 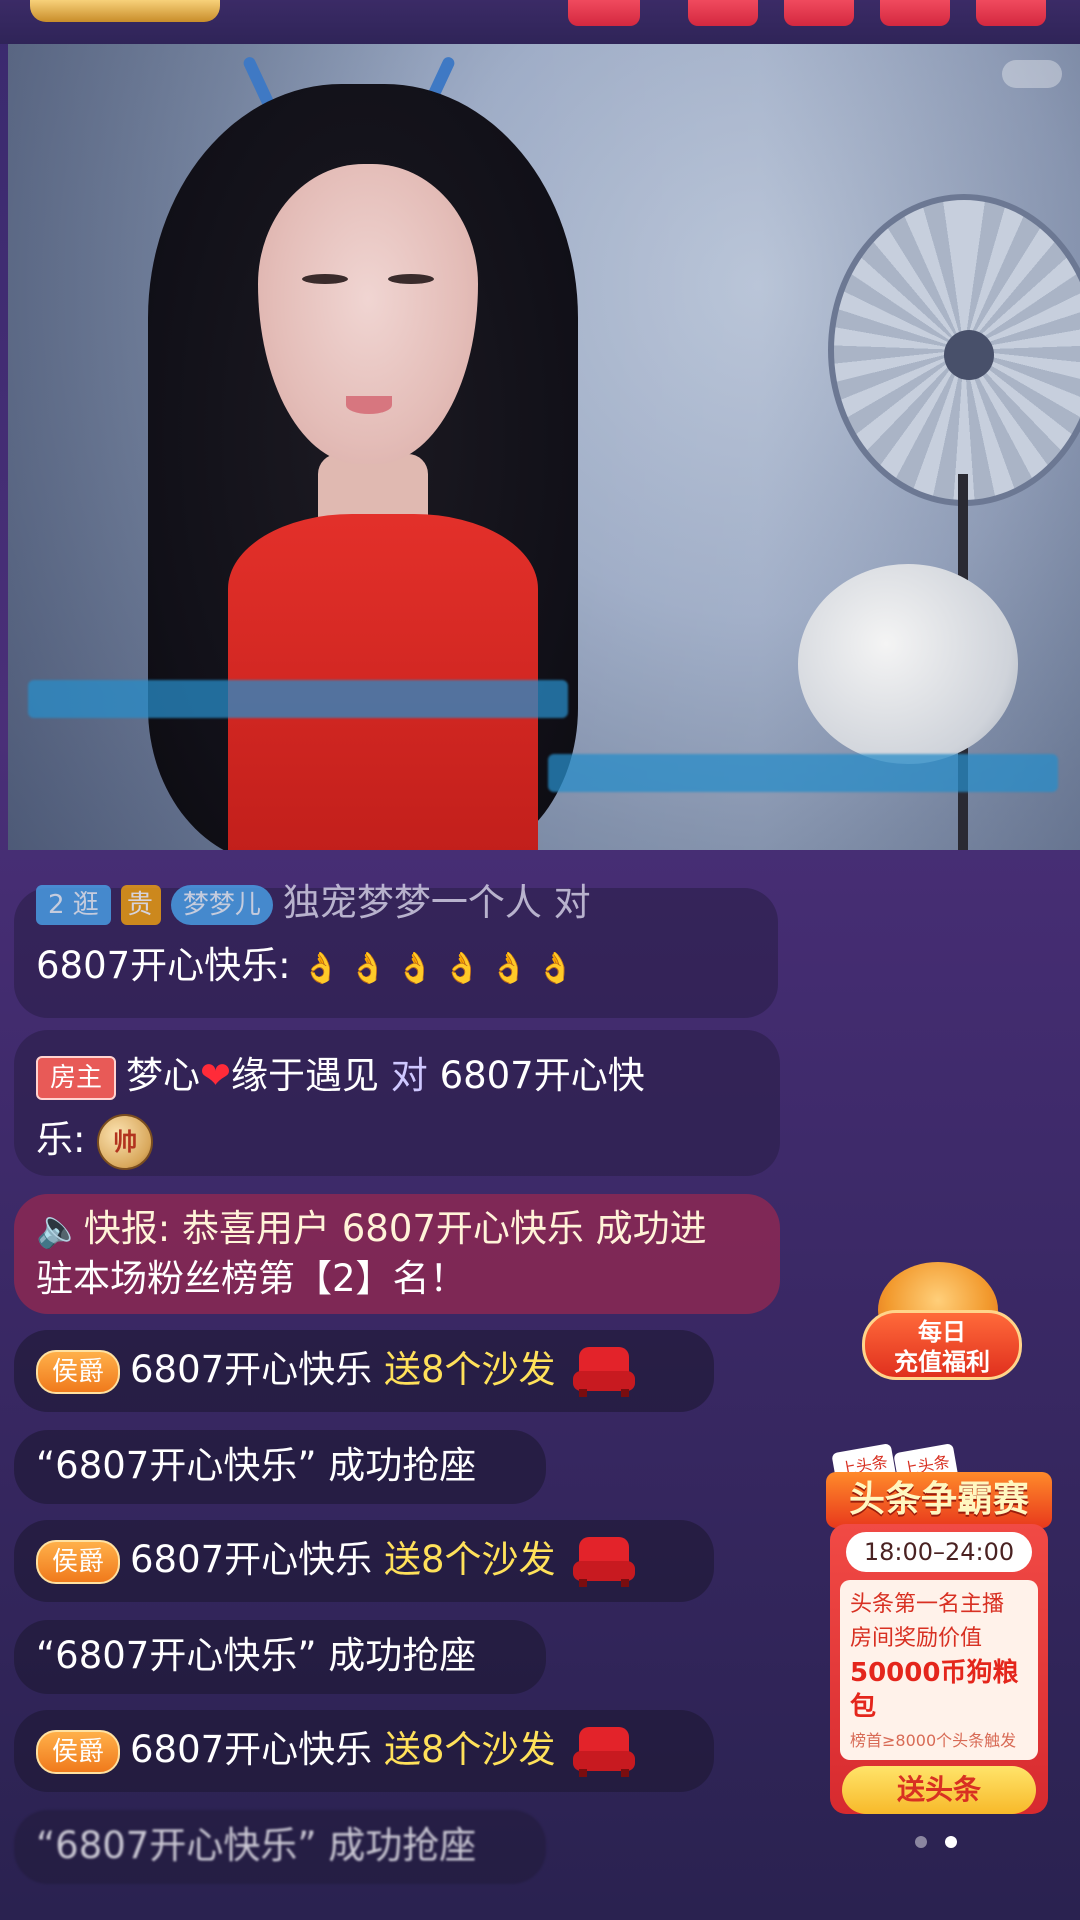 I want to click on fan-badge: 梦梦儿, so click(x=221, y=904).